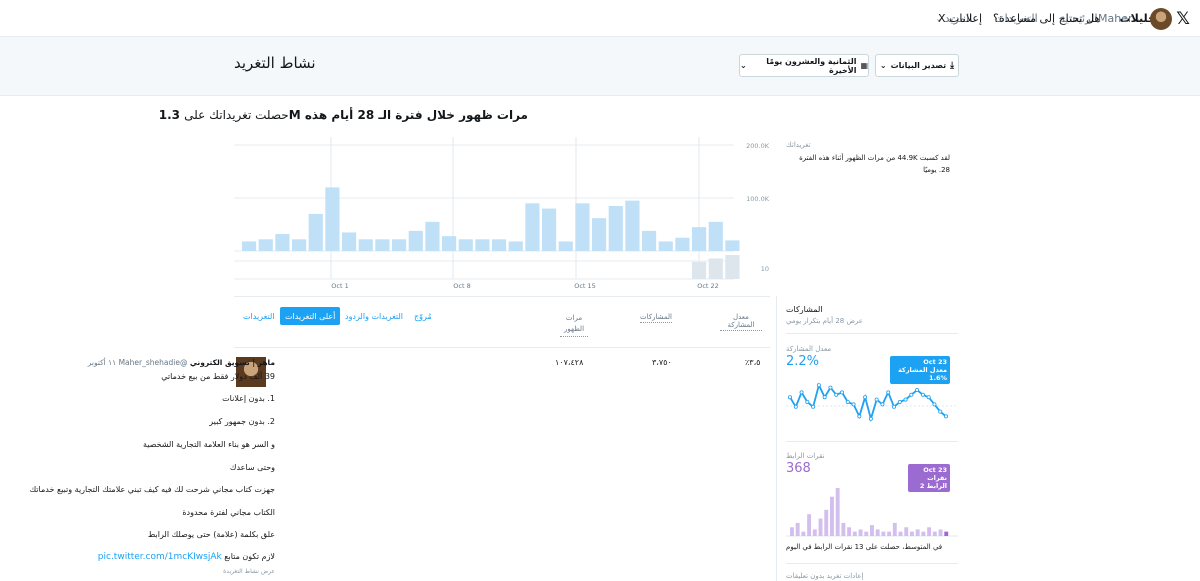 The height and width of the screenshot is (581, 1200). I want to click on tab-tweets: التغريدات, so click(259, 316).